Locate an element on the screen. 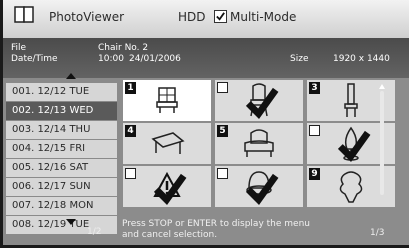  app-title: PhotoViewer is located at coordinates (87, 17).